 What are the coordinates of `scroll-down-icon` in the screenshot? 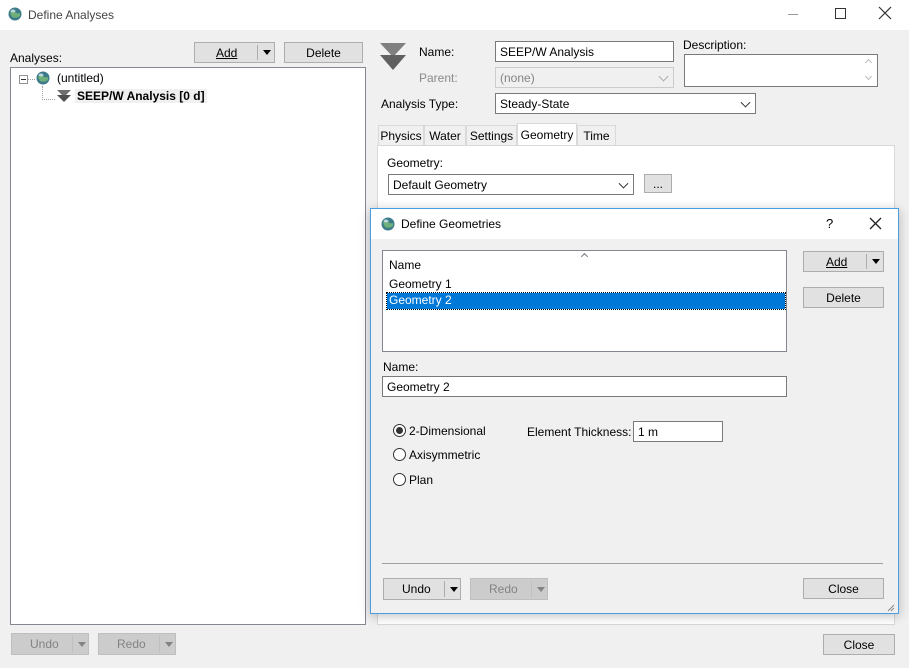 It's located at (868, 76).